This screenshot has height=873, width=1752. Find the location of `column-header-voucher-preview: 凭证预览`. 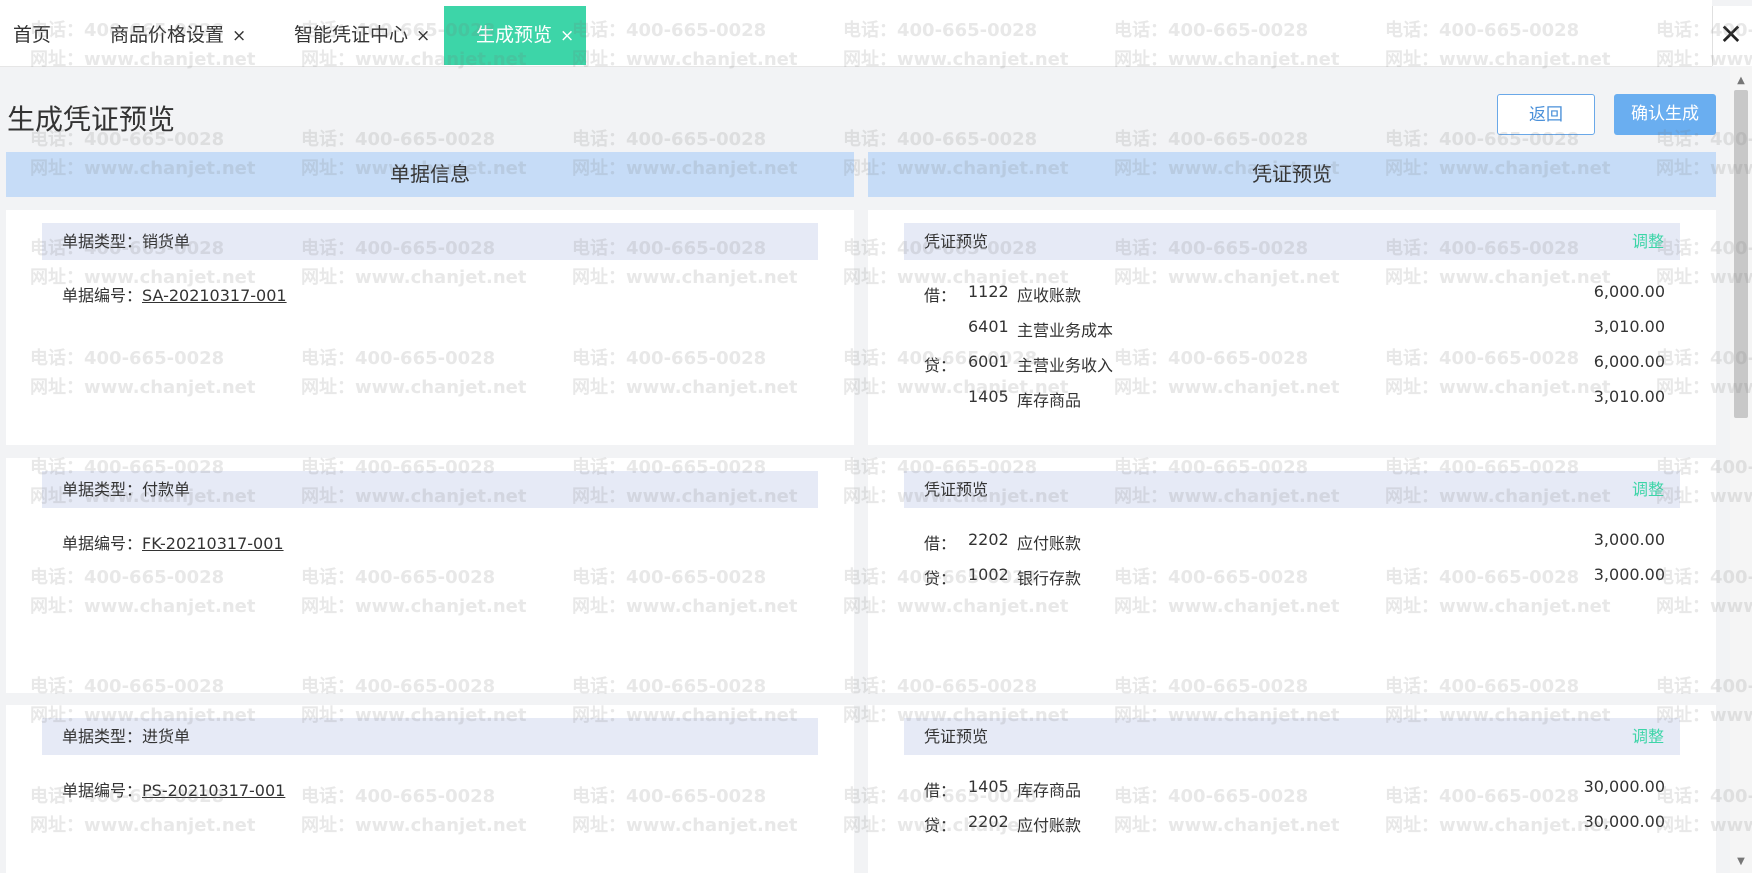

column-header-voucher-preview: 凭证预览 is located at coordinates (1292, 174).